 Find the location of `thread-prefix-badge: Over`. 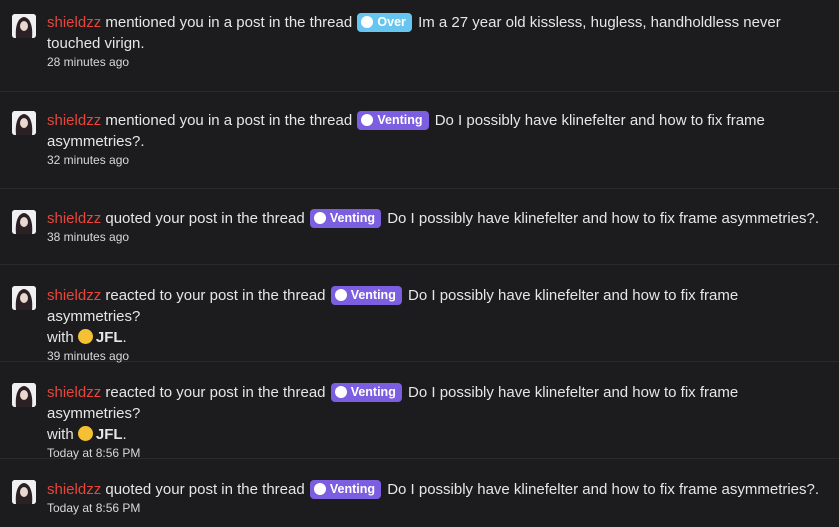

thread-prefix-badge: Over is located at coordinates (384, 22).